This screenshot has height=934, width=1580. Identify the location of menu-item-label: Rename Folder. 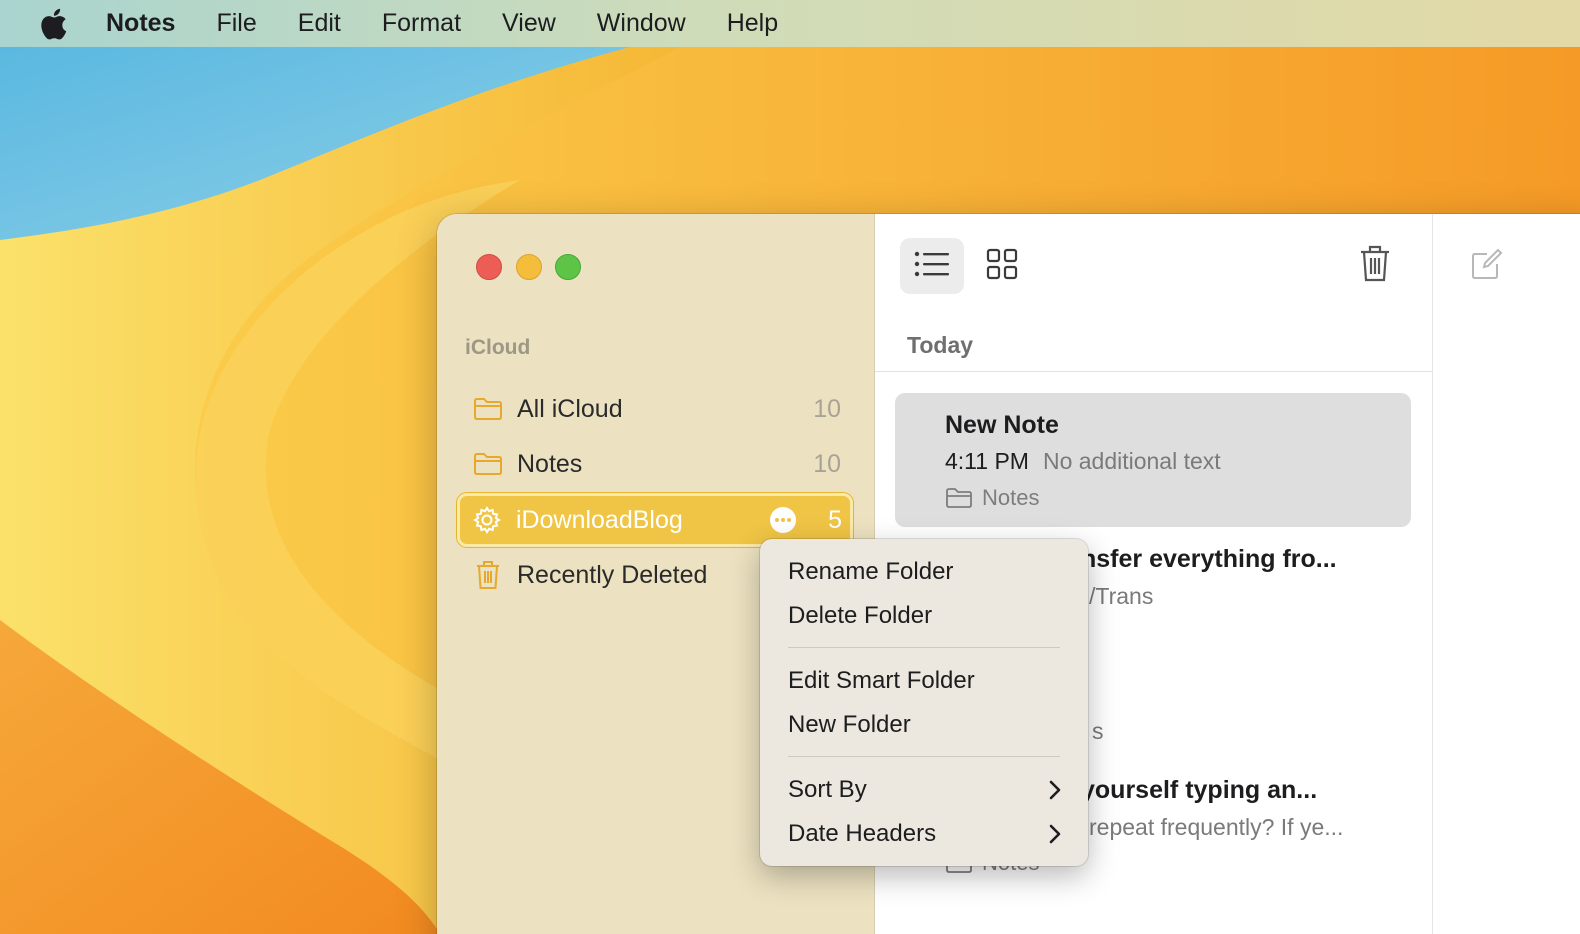
(871, 571).